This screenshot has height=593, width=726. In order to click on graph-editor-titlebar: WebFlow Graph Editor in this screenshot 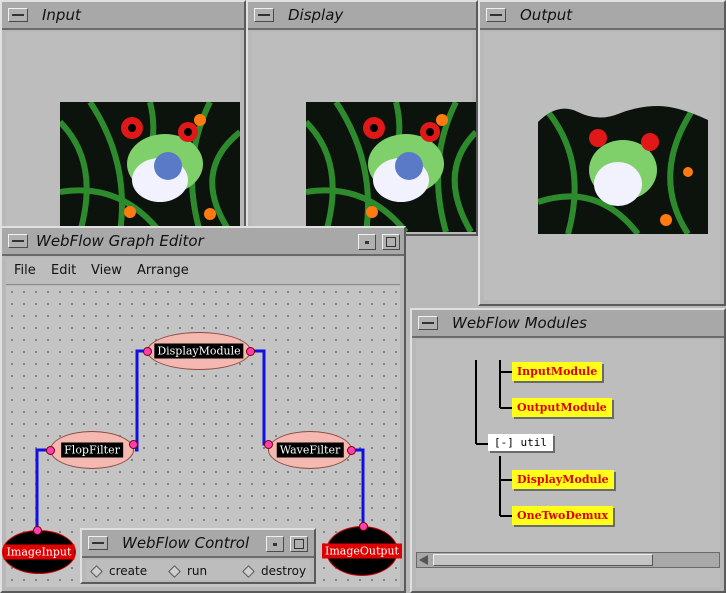, I will do `click(203, 242)`.